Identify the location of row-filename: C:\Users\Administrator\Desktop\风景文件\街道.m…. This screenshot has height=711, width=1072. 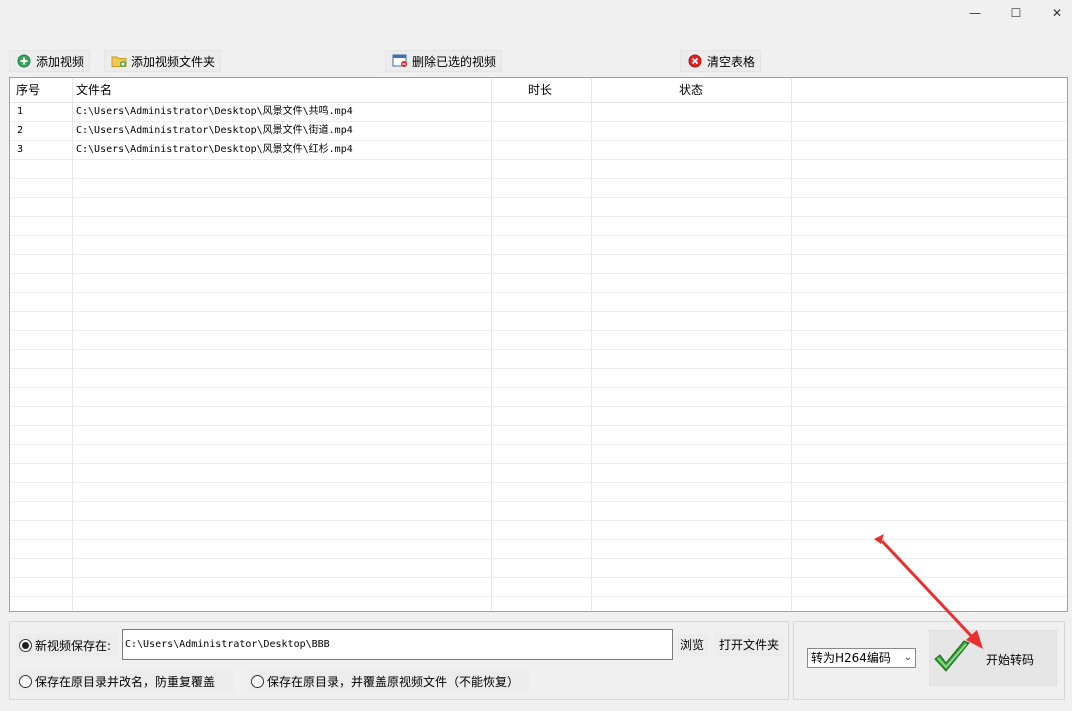
(214, 130).